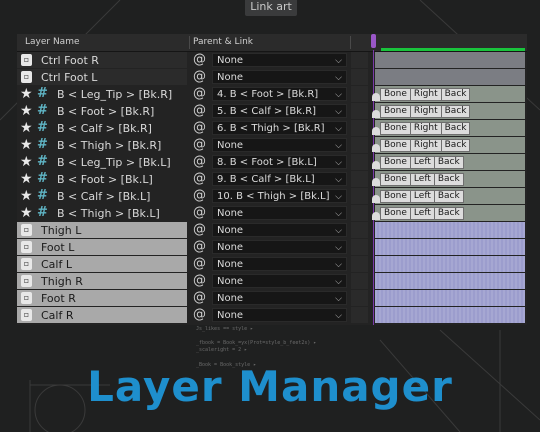 This screenshot has height=432, width=540. What do you see at coordinates (52, 42) in the screenshot?
I see `layer-name-header: Layer Name` at bounding box center [52, 42].